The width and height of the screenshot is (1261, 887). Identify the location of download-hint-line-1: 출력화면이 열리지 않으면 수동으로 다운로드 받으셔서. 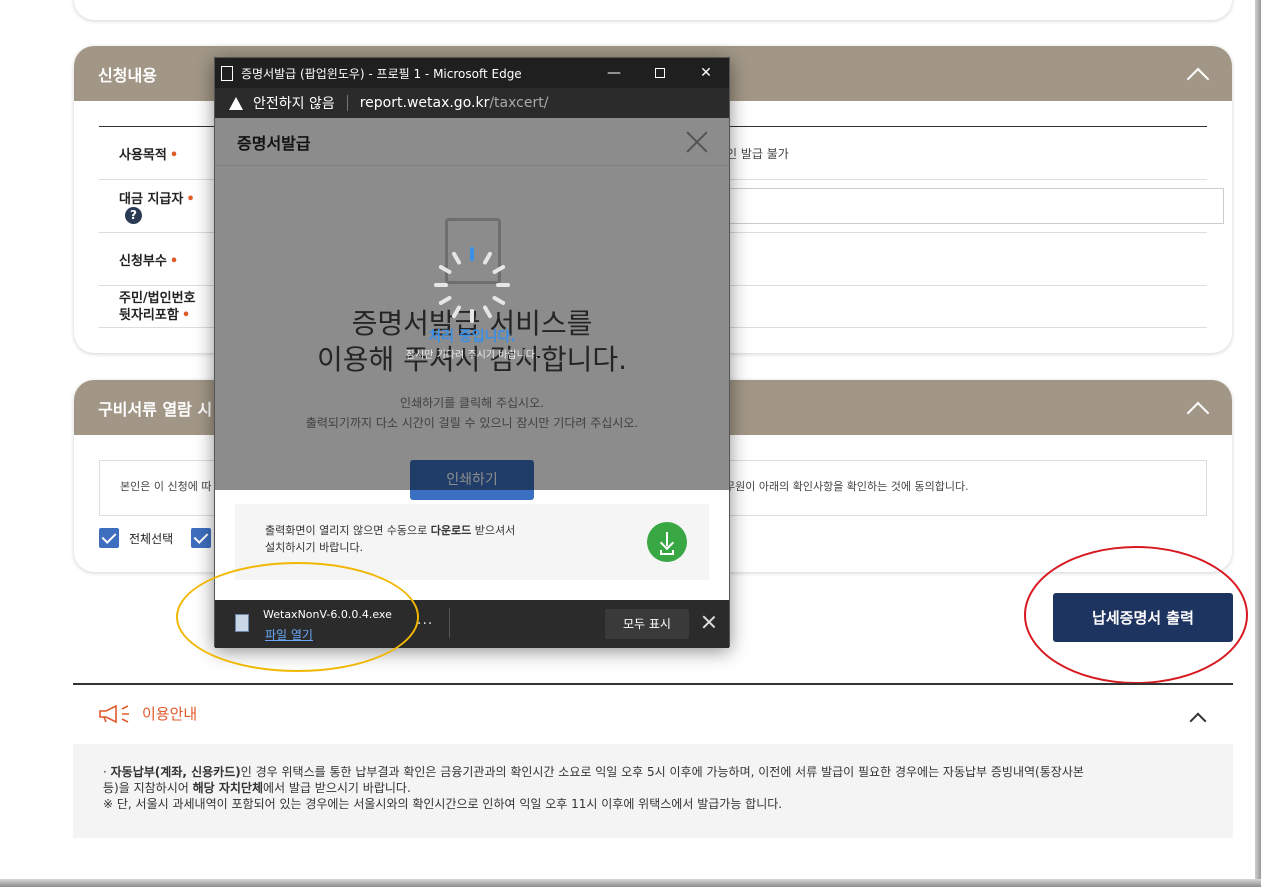
(390, 530).